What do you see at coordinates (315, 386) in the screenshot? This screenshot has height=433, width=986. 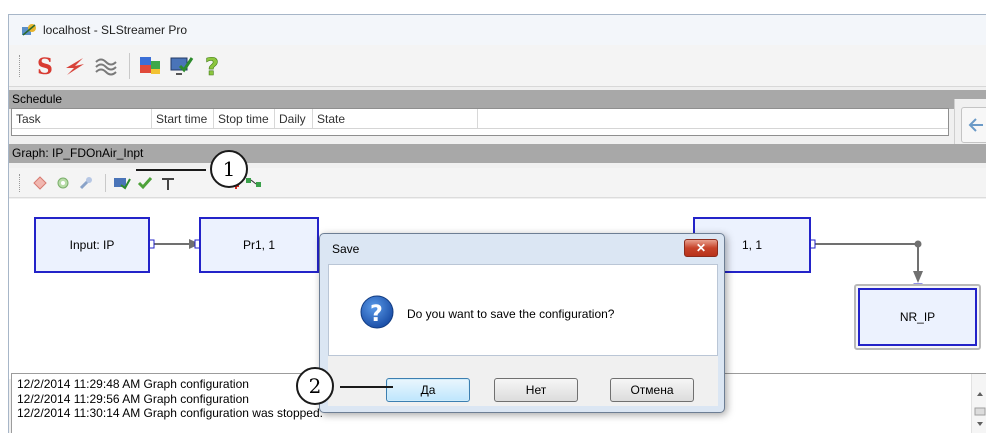 I see `callout-marker-2: 2` at bounding box center [315, 386].